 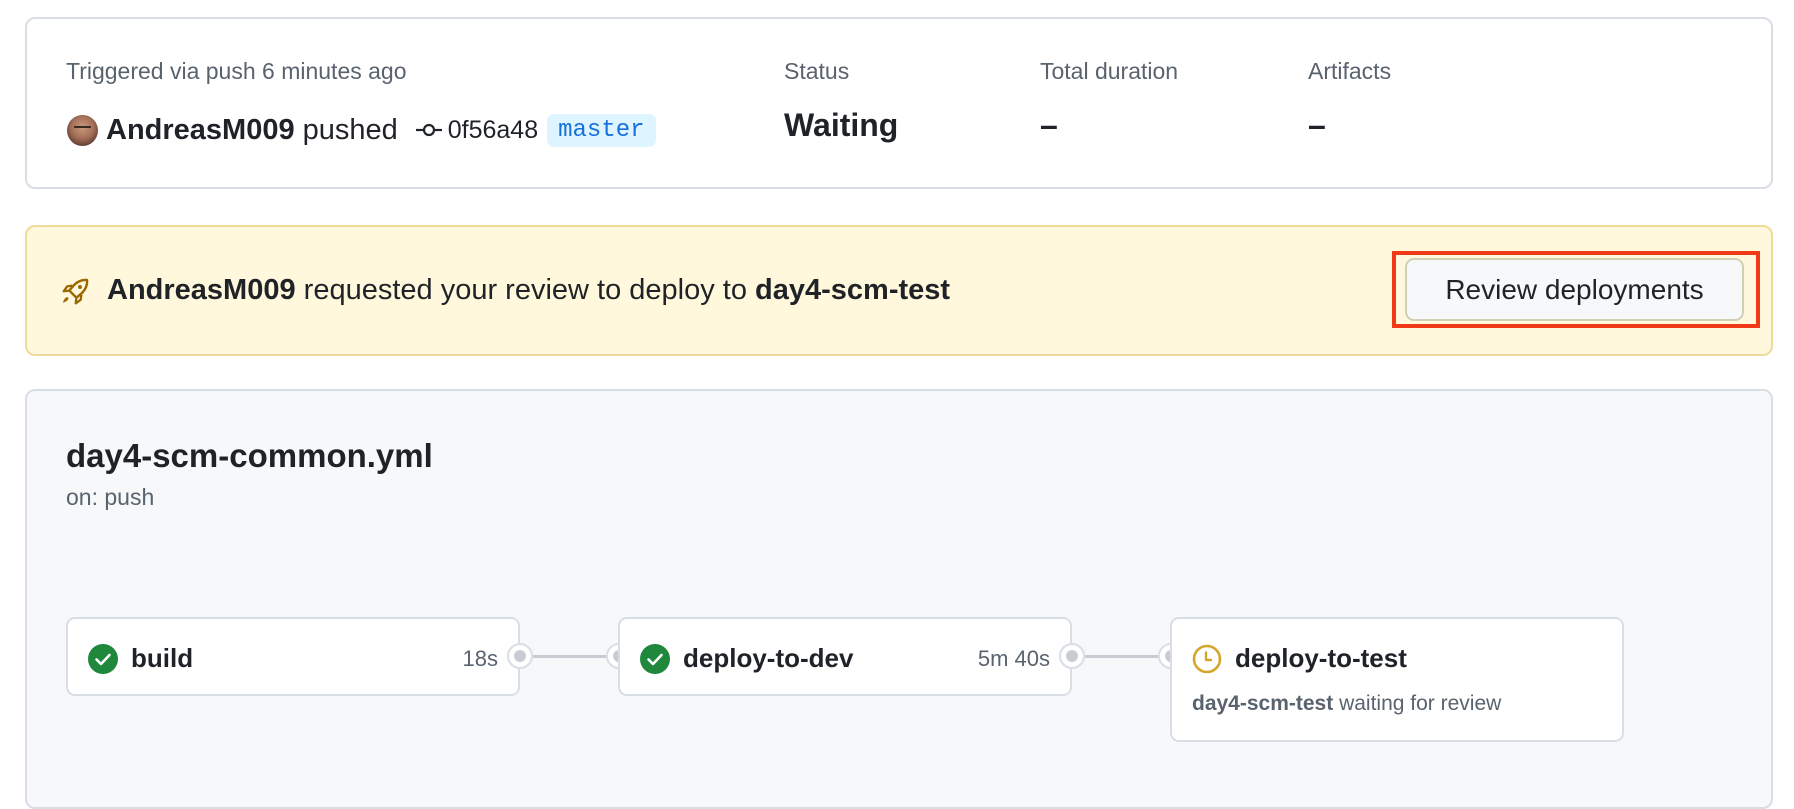 I want to click on job-card-deploy-to-dev: deploy-to-dev 5m 40s, so click(x=845, y=656).